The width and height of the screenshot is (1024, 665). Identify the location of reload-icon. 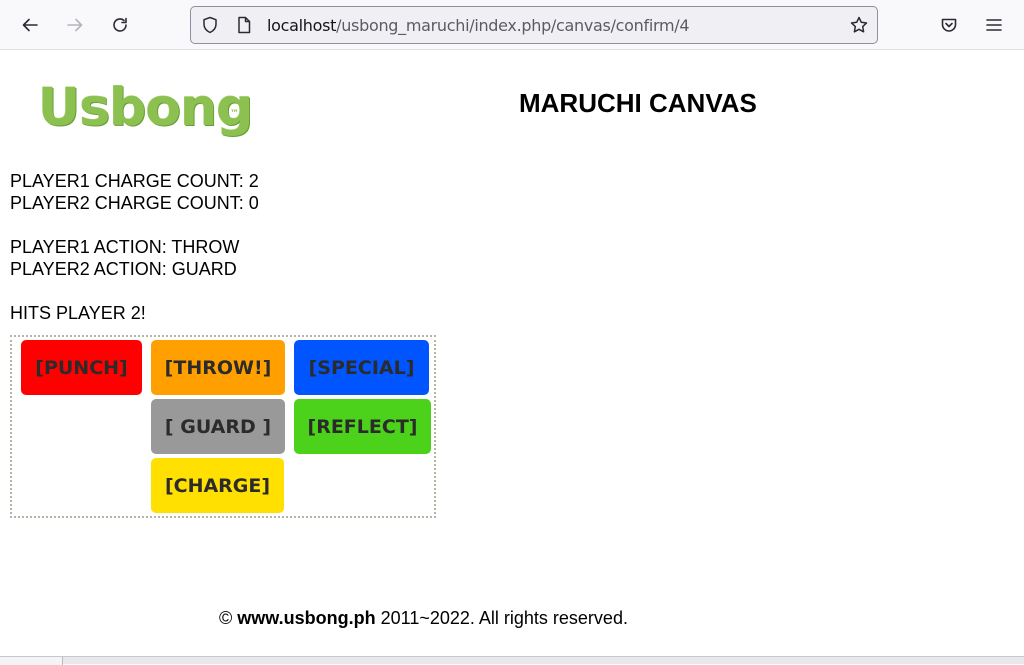
(120, 24).